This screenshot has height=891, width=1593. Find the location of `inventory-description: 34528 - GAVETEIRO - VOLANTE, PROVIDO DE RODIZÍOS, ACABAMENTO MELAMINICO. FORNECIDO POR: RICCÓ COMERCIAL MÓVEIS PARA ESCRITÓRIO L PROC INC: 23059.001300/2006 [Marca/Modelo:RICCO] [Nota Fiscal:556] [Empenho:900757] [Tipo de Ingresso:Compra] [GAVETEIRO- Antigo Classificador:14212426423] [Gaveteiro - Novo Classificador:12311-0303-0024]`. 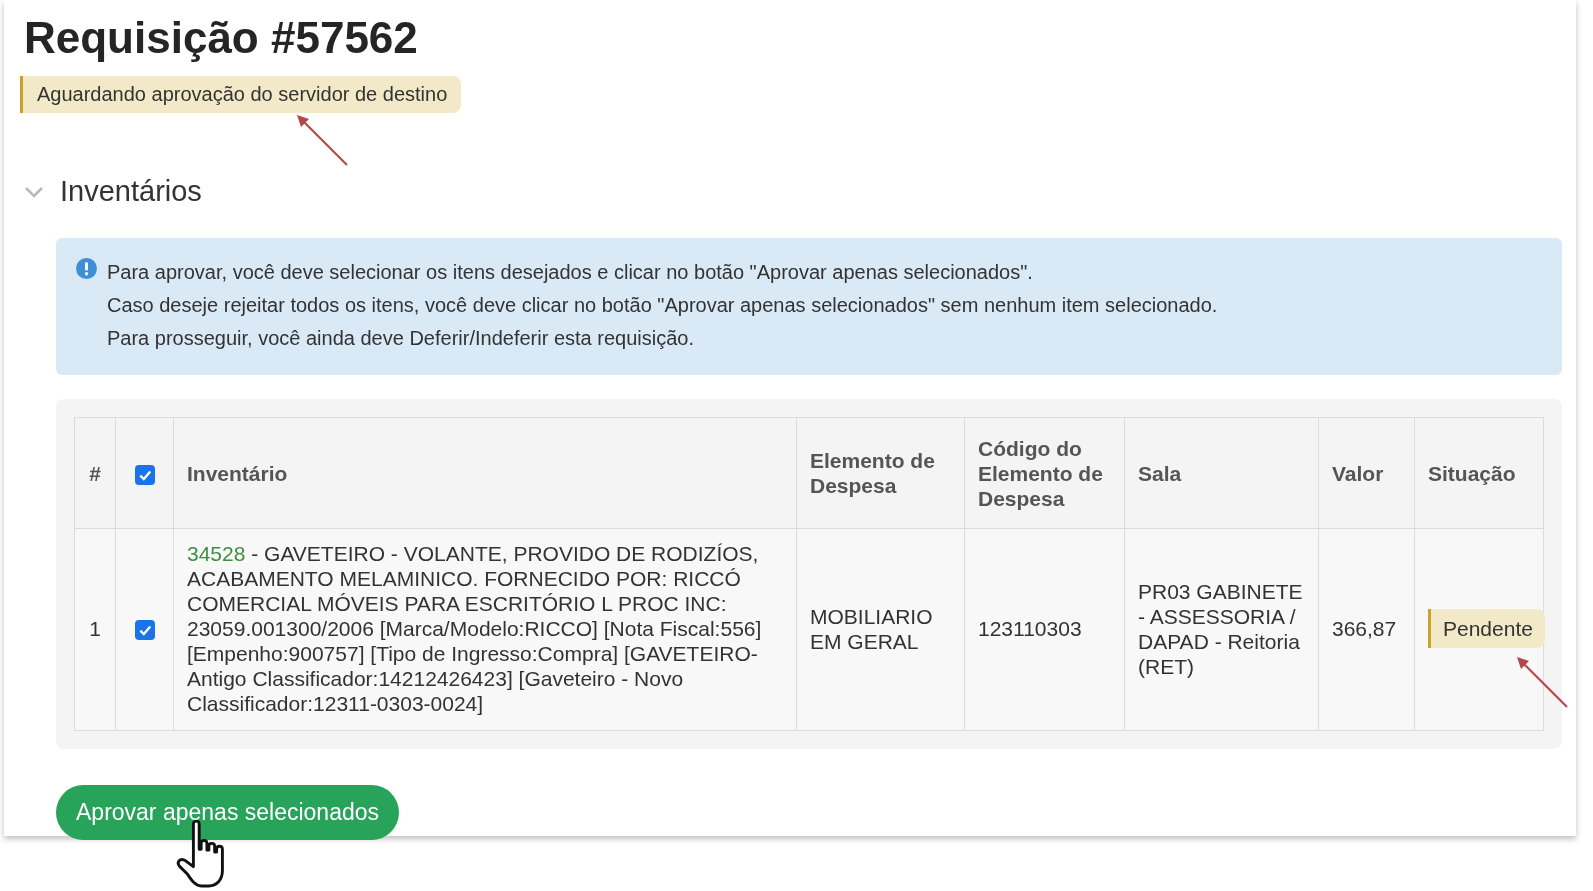

inventory-description: 34528 - GAVETEIRO - VOLANTE, PROVIDO DE RODIZÍOS, ACABAMENTO MELAMINICO. FORNECIDO POR: RICCÓ COMERCIAL MÓVEIS PARA ESCRITÓRIO L PROC INC: 23059.001300/2006 [Marca/Modelo:RICCO] [Nota Fiscal:556] [Empenho:900757] [Tipo de Ingresso:Compra] [GAVETEIRO- Antigo Classificador:14212426423] [Gaveteiro - Novo Classificador:12311-0303-0024] is located at coordinates (475, 628).